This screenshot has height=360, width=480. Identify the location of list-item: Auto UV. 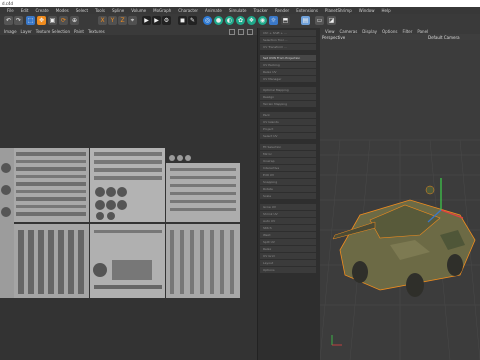
(288, 221).